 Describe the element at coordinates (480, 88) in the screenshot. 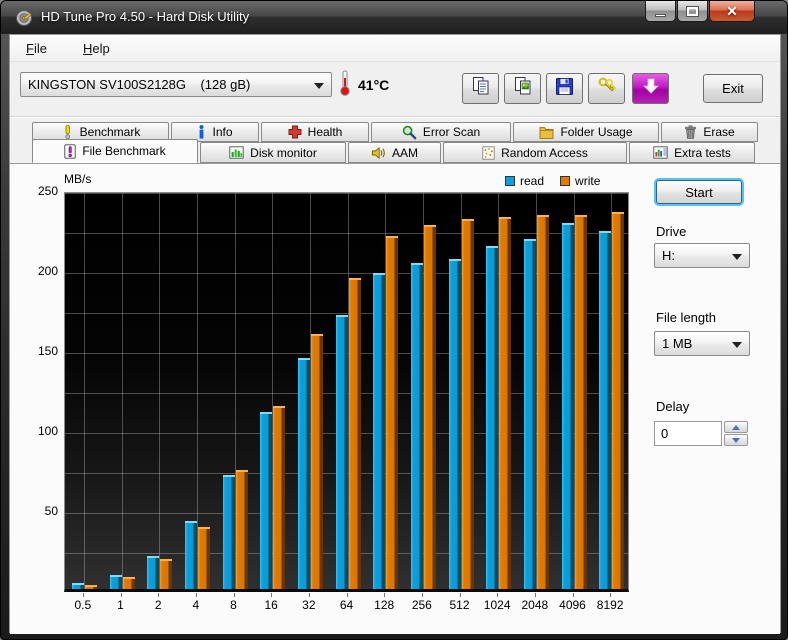

I see `copy-text-button` at that location.